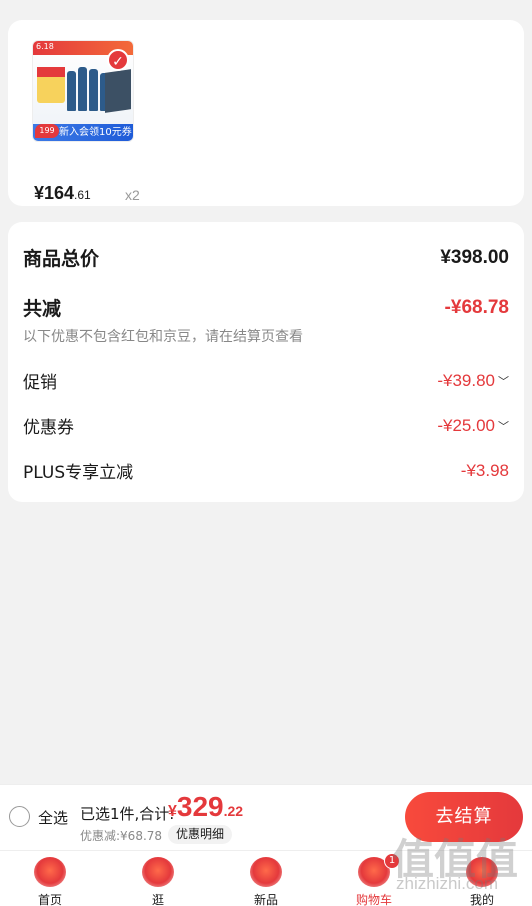  What do you see at coordinates (118, 60) in the screenshot?
I see `check-icon: ✓` at bounding box center [118, 60].